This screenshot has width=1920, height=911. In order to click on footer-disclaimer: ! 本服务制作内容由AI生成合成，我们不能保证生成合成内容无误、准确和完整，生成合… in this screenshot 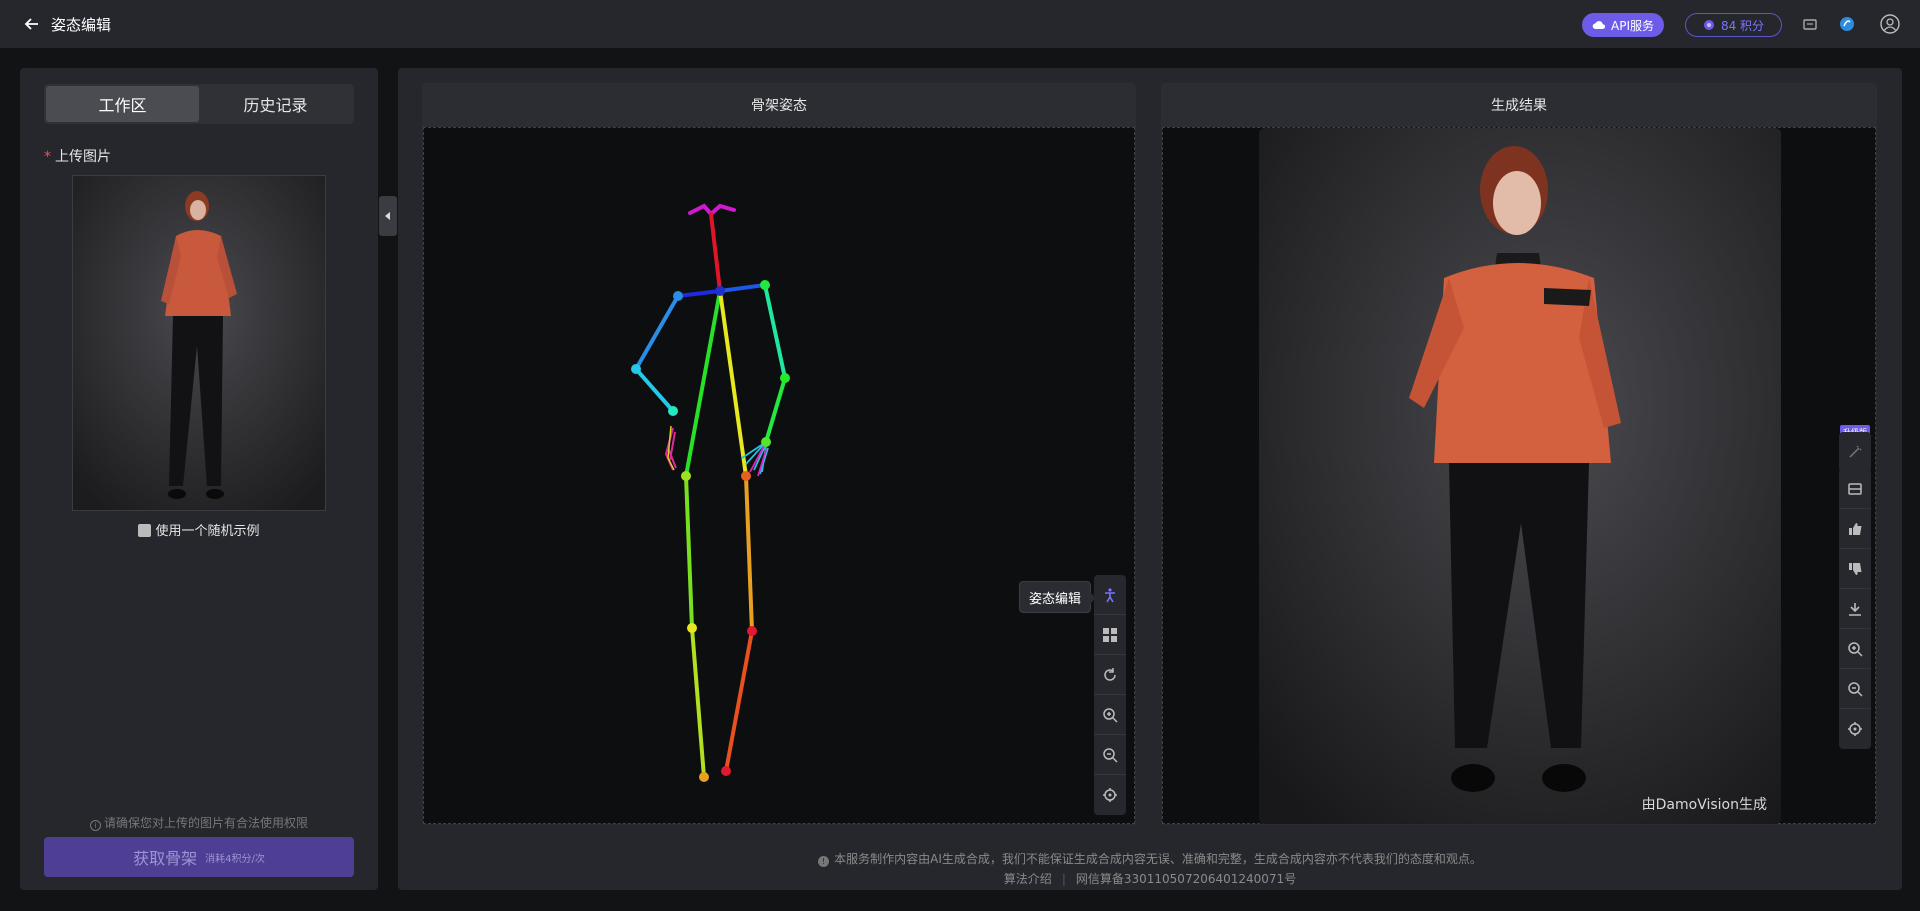, I will do `click(1150, 858)`.